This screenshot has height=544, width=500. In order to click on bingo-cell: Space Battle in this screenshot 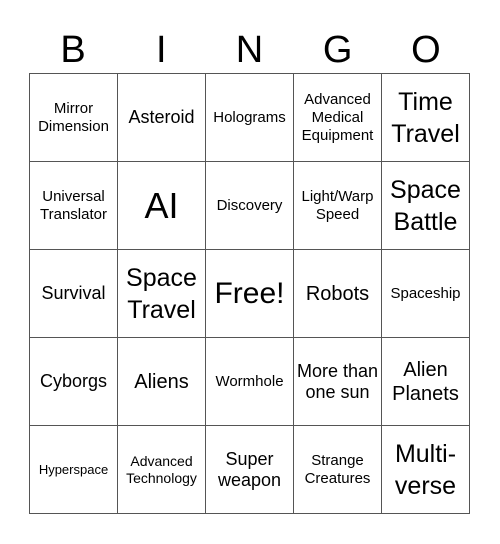, I will do `click(426, 206)`.